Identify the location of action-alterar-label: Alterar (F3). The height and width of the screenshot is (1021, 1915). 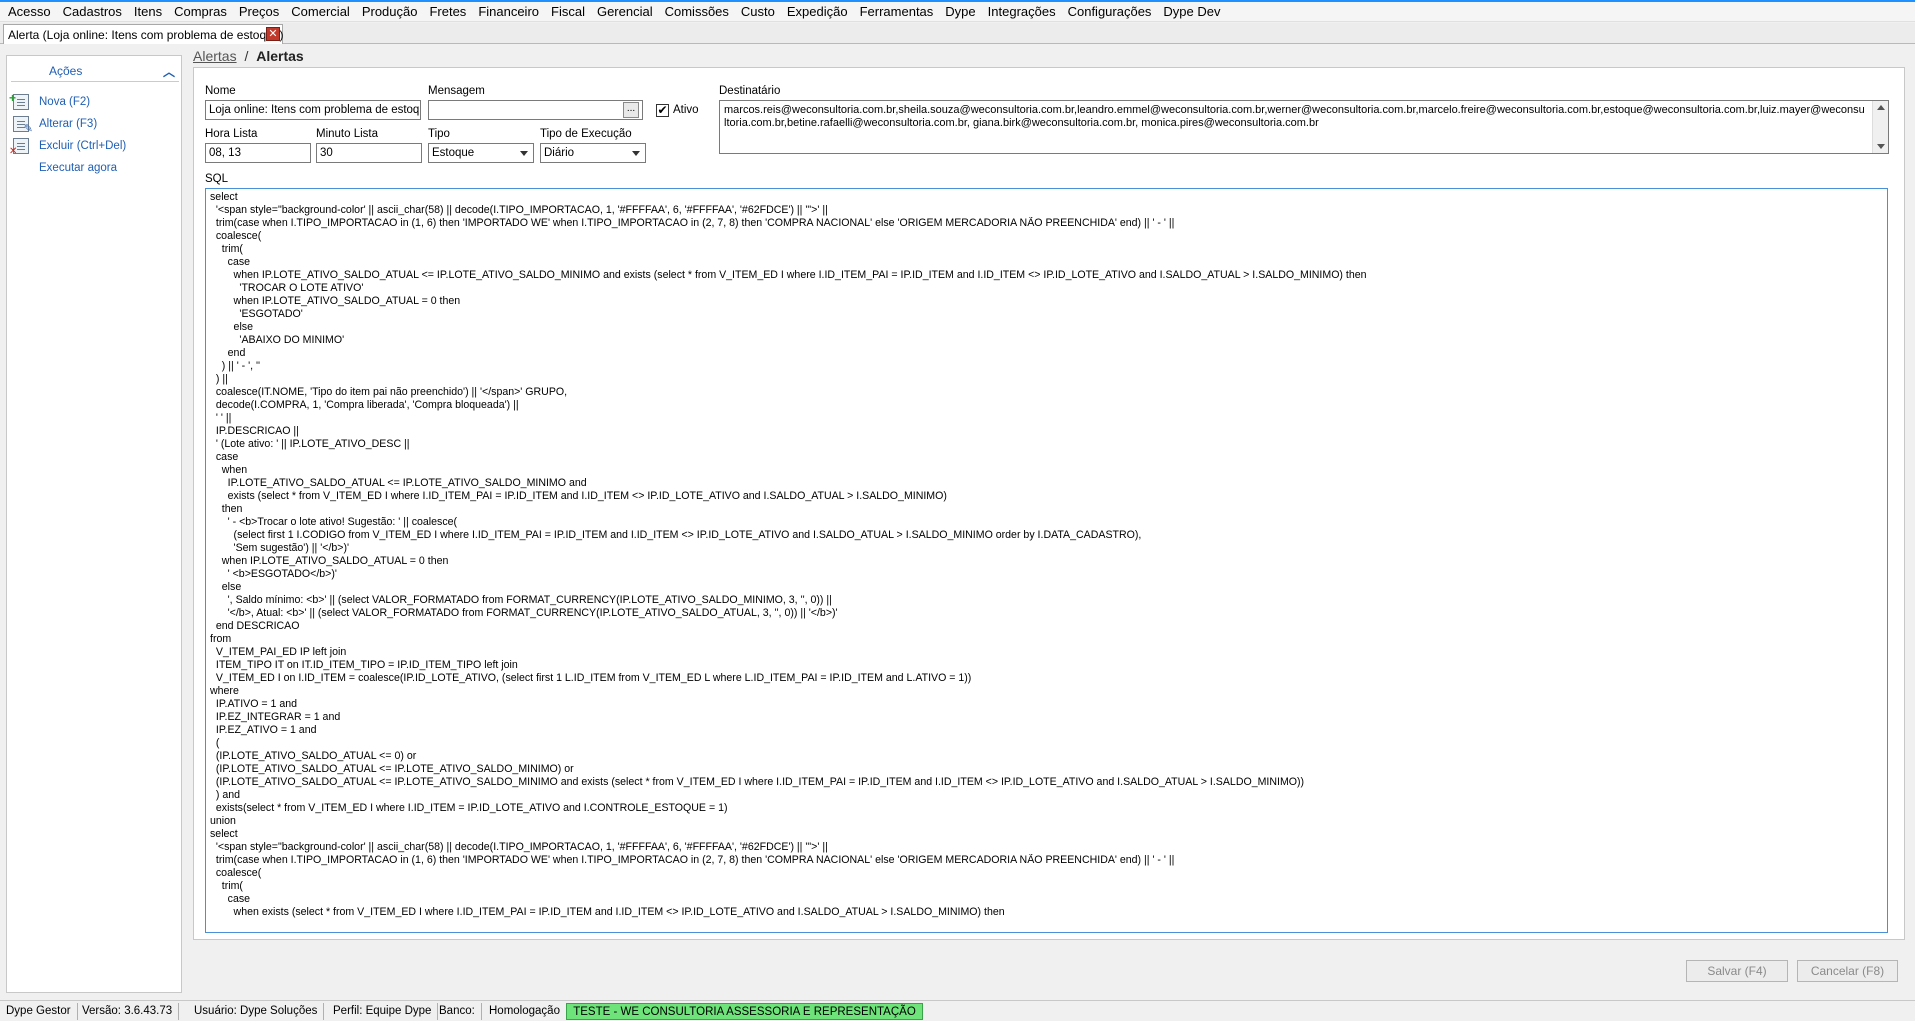
(68, 124).